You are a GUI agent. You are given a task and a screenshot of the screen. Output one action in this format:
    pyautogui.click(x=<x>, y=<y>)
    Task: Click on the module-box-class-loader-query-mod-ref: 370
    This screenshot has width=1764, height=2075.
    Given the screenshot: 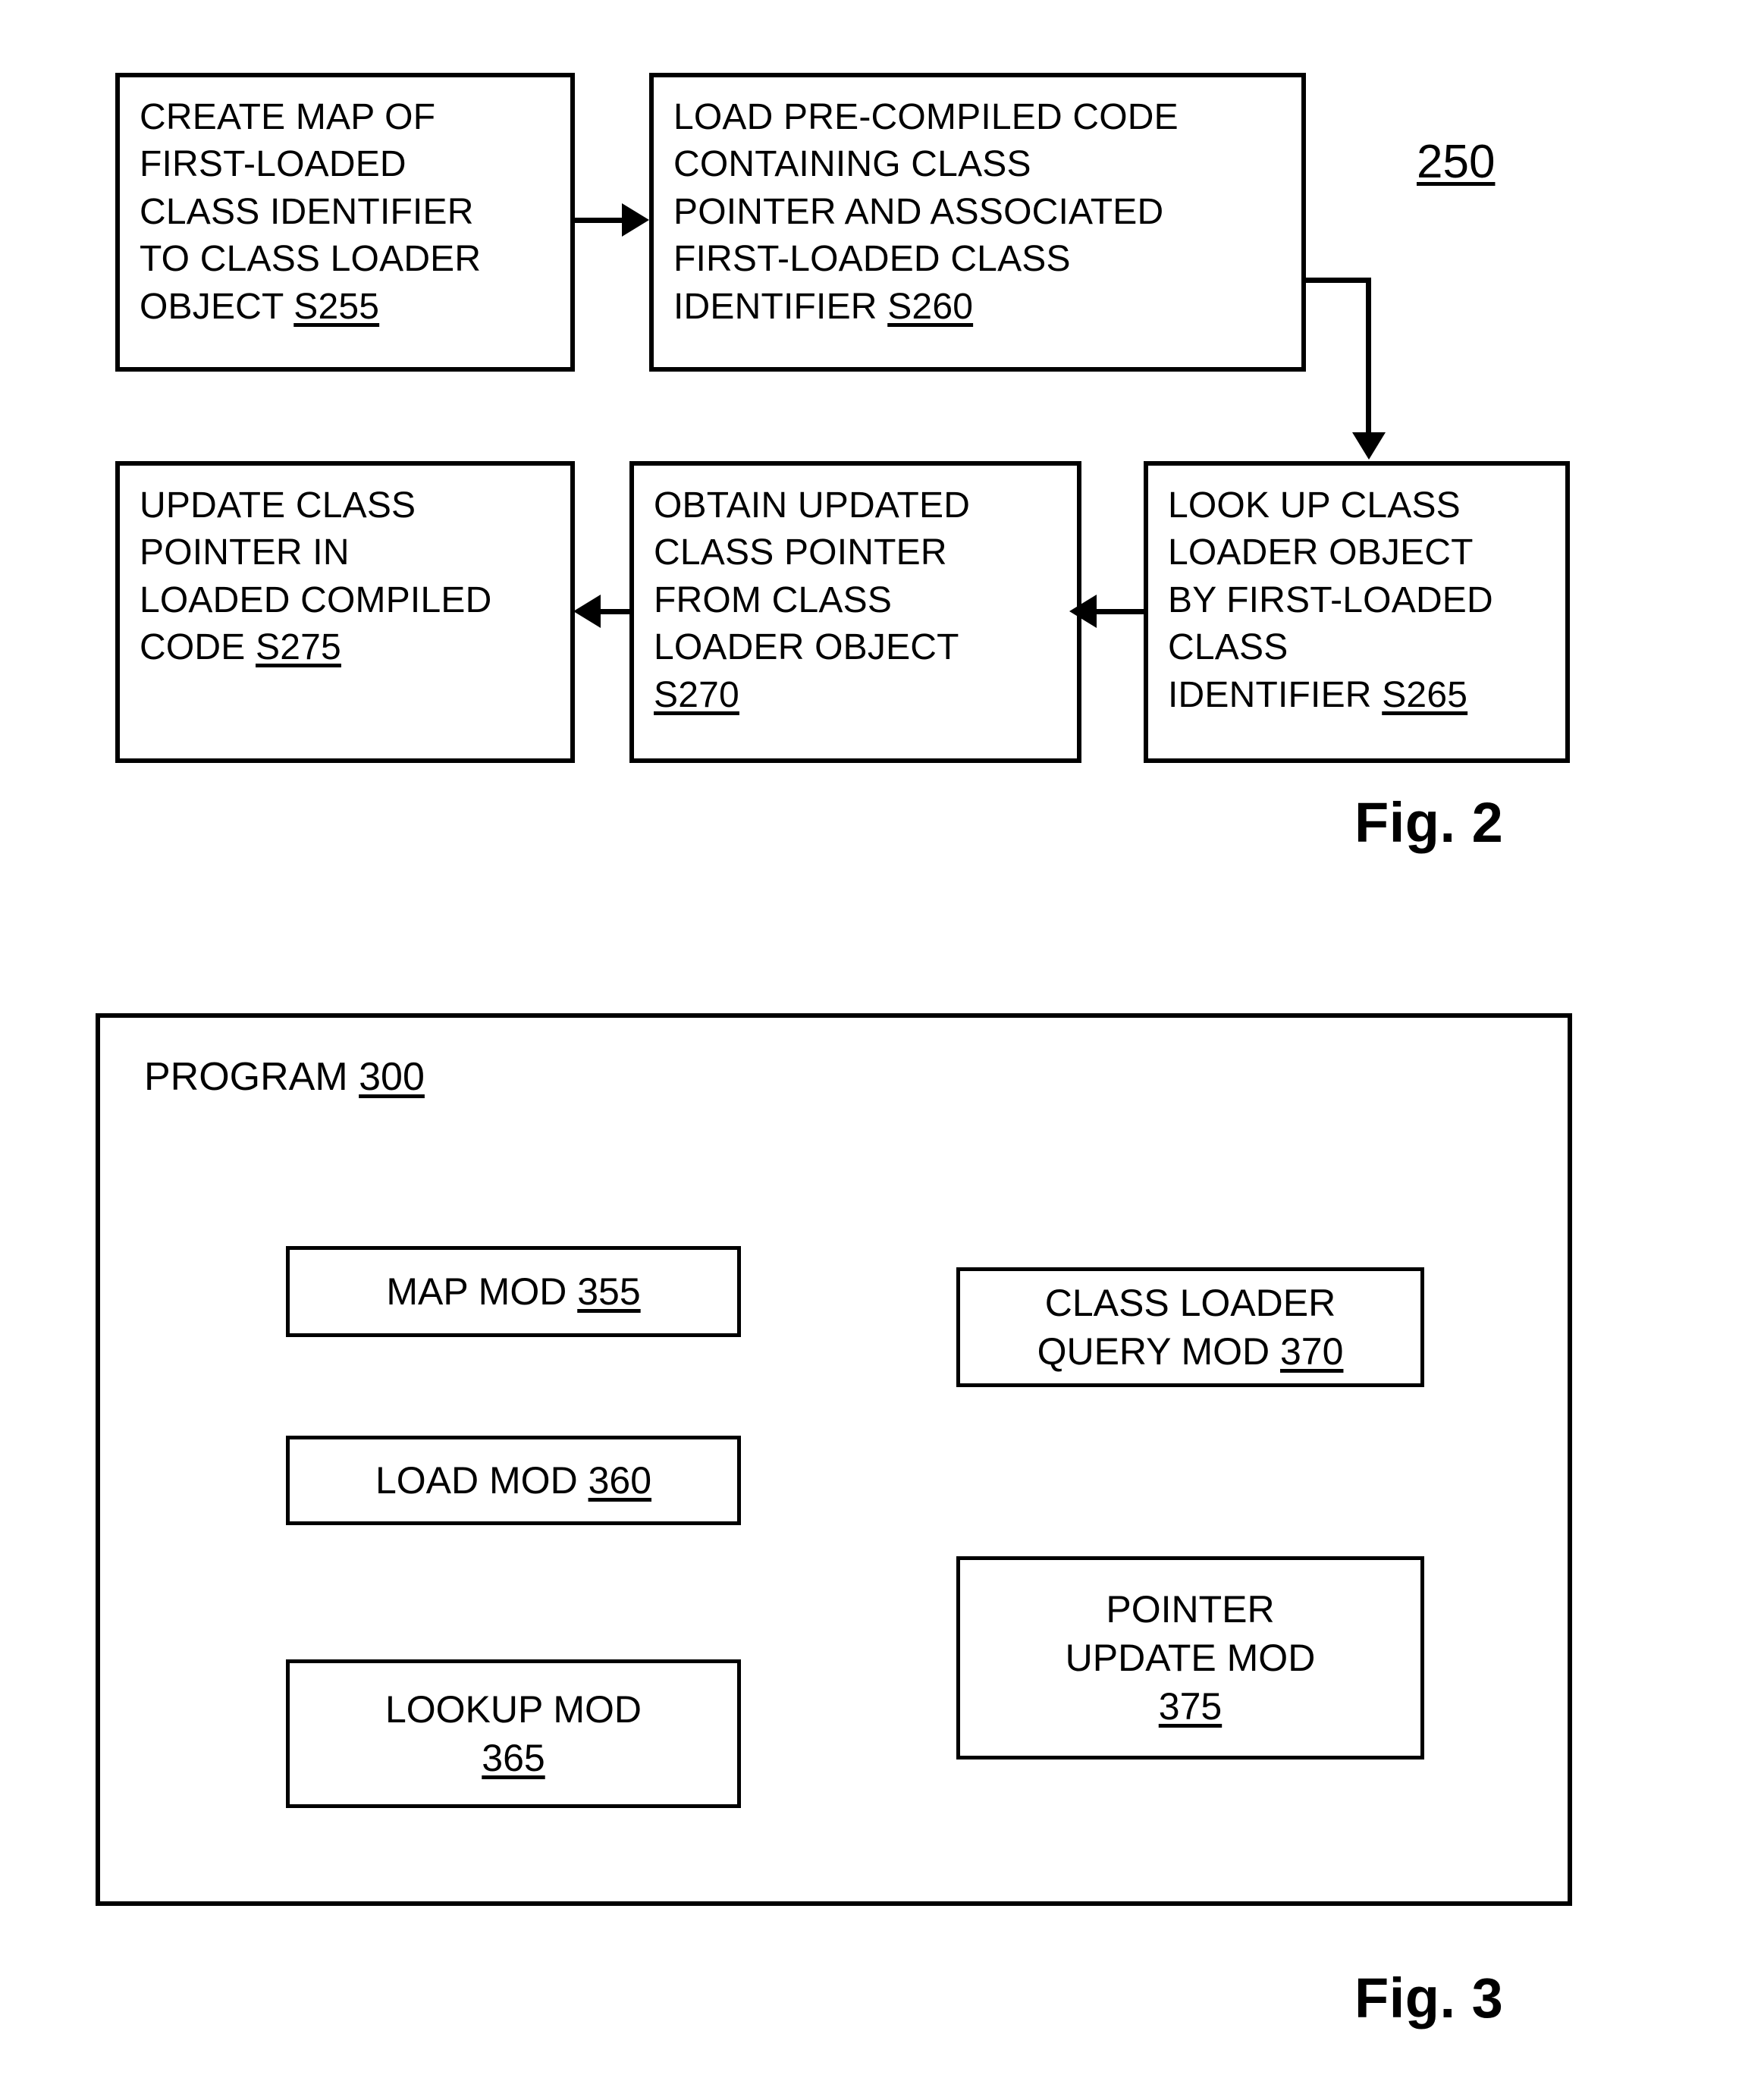 What is the action you would take?
    pyautogui.click(x=1312, y=1352)
    